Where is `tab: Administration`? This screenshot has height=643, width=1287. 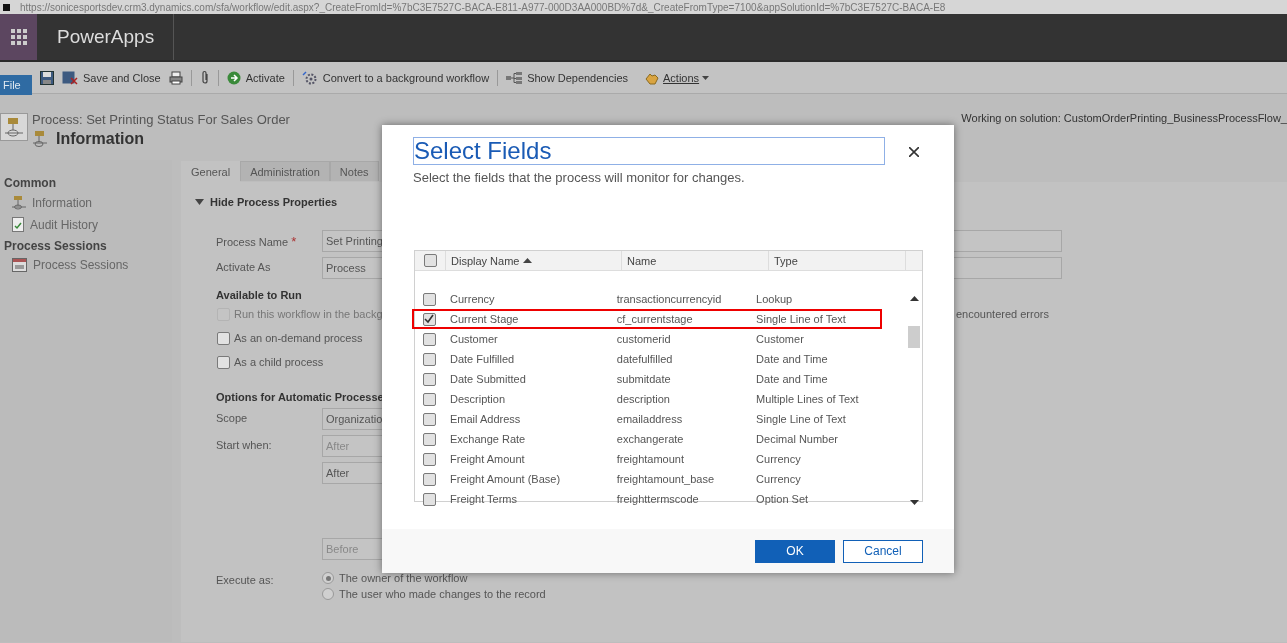
tab: Administration is located at coordinates (285, 171).